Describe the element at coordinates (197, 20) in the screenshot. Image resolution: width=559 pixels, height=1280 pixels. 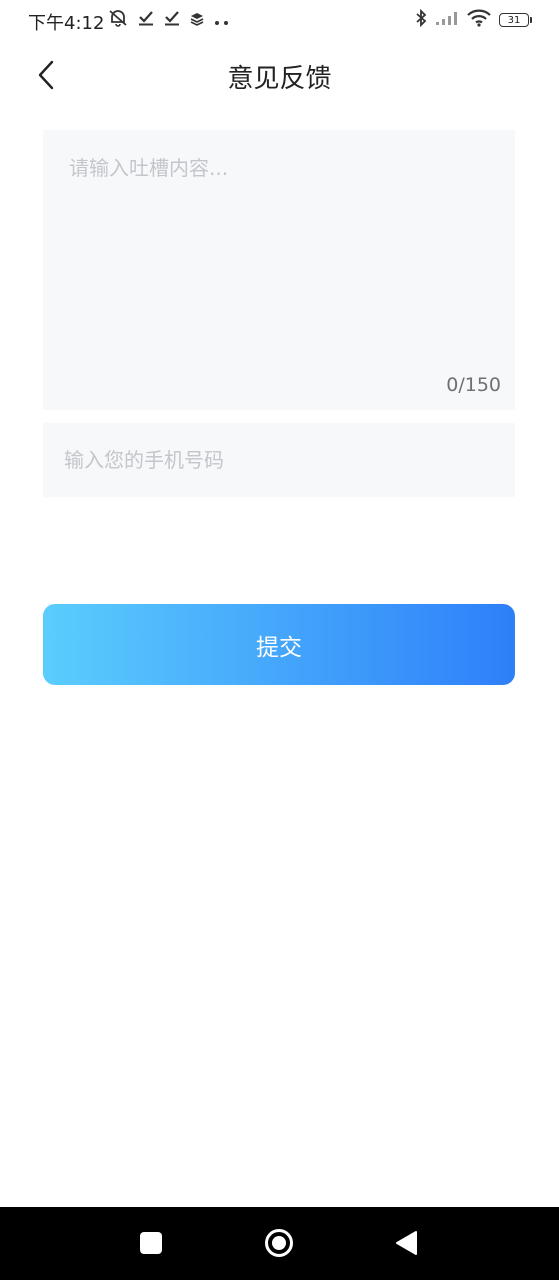
I see `layers-icon` at that location.